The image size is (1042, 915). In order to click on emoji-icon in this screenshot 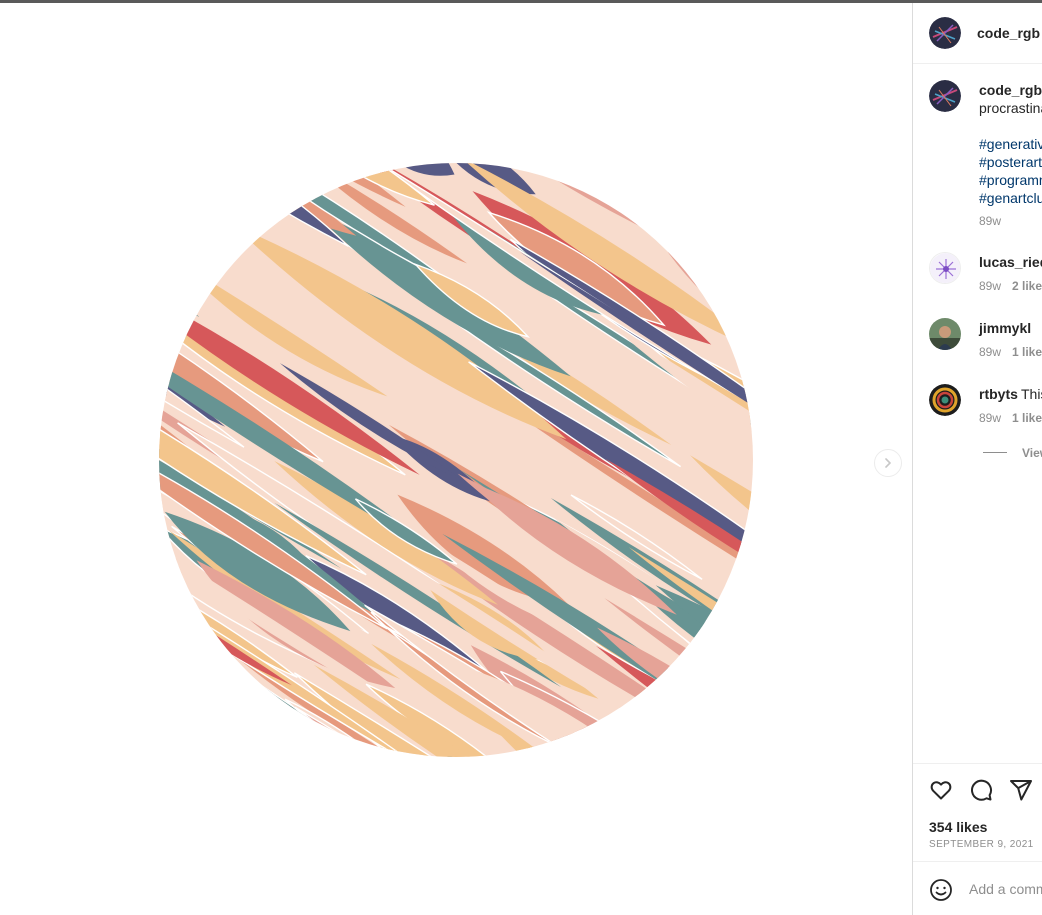, I will do `click(941, 890)`.